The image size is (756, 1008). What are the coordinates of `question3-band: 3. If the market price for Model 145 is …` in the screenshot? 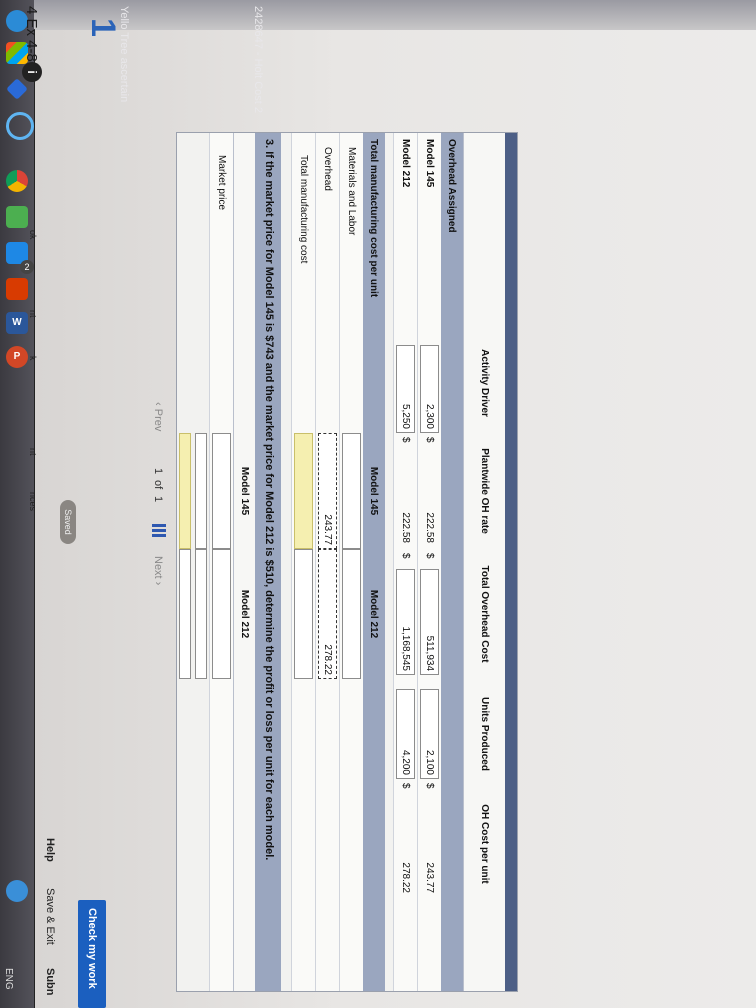 It's located at (268, 562).